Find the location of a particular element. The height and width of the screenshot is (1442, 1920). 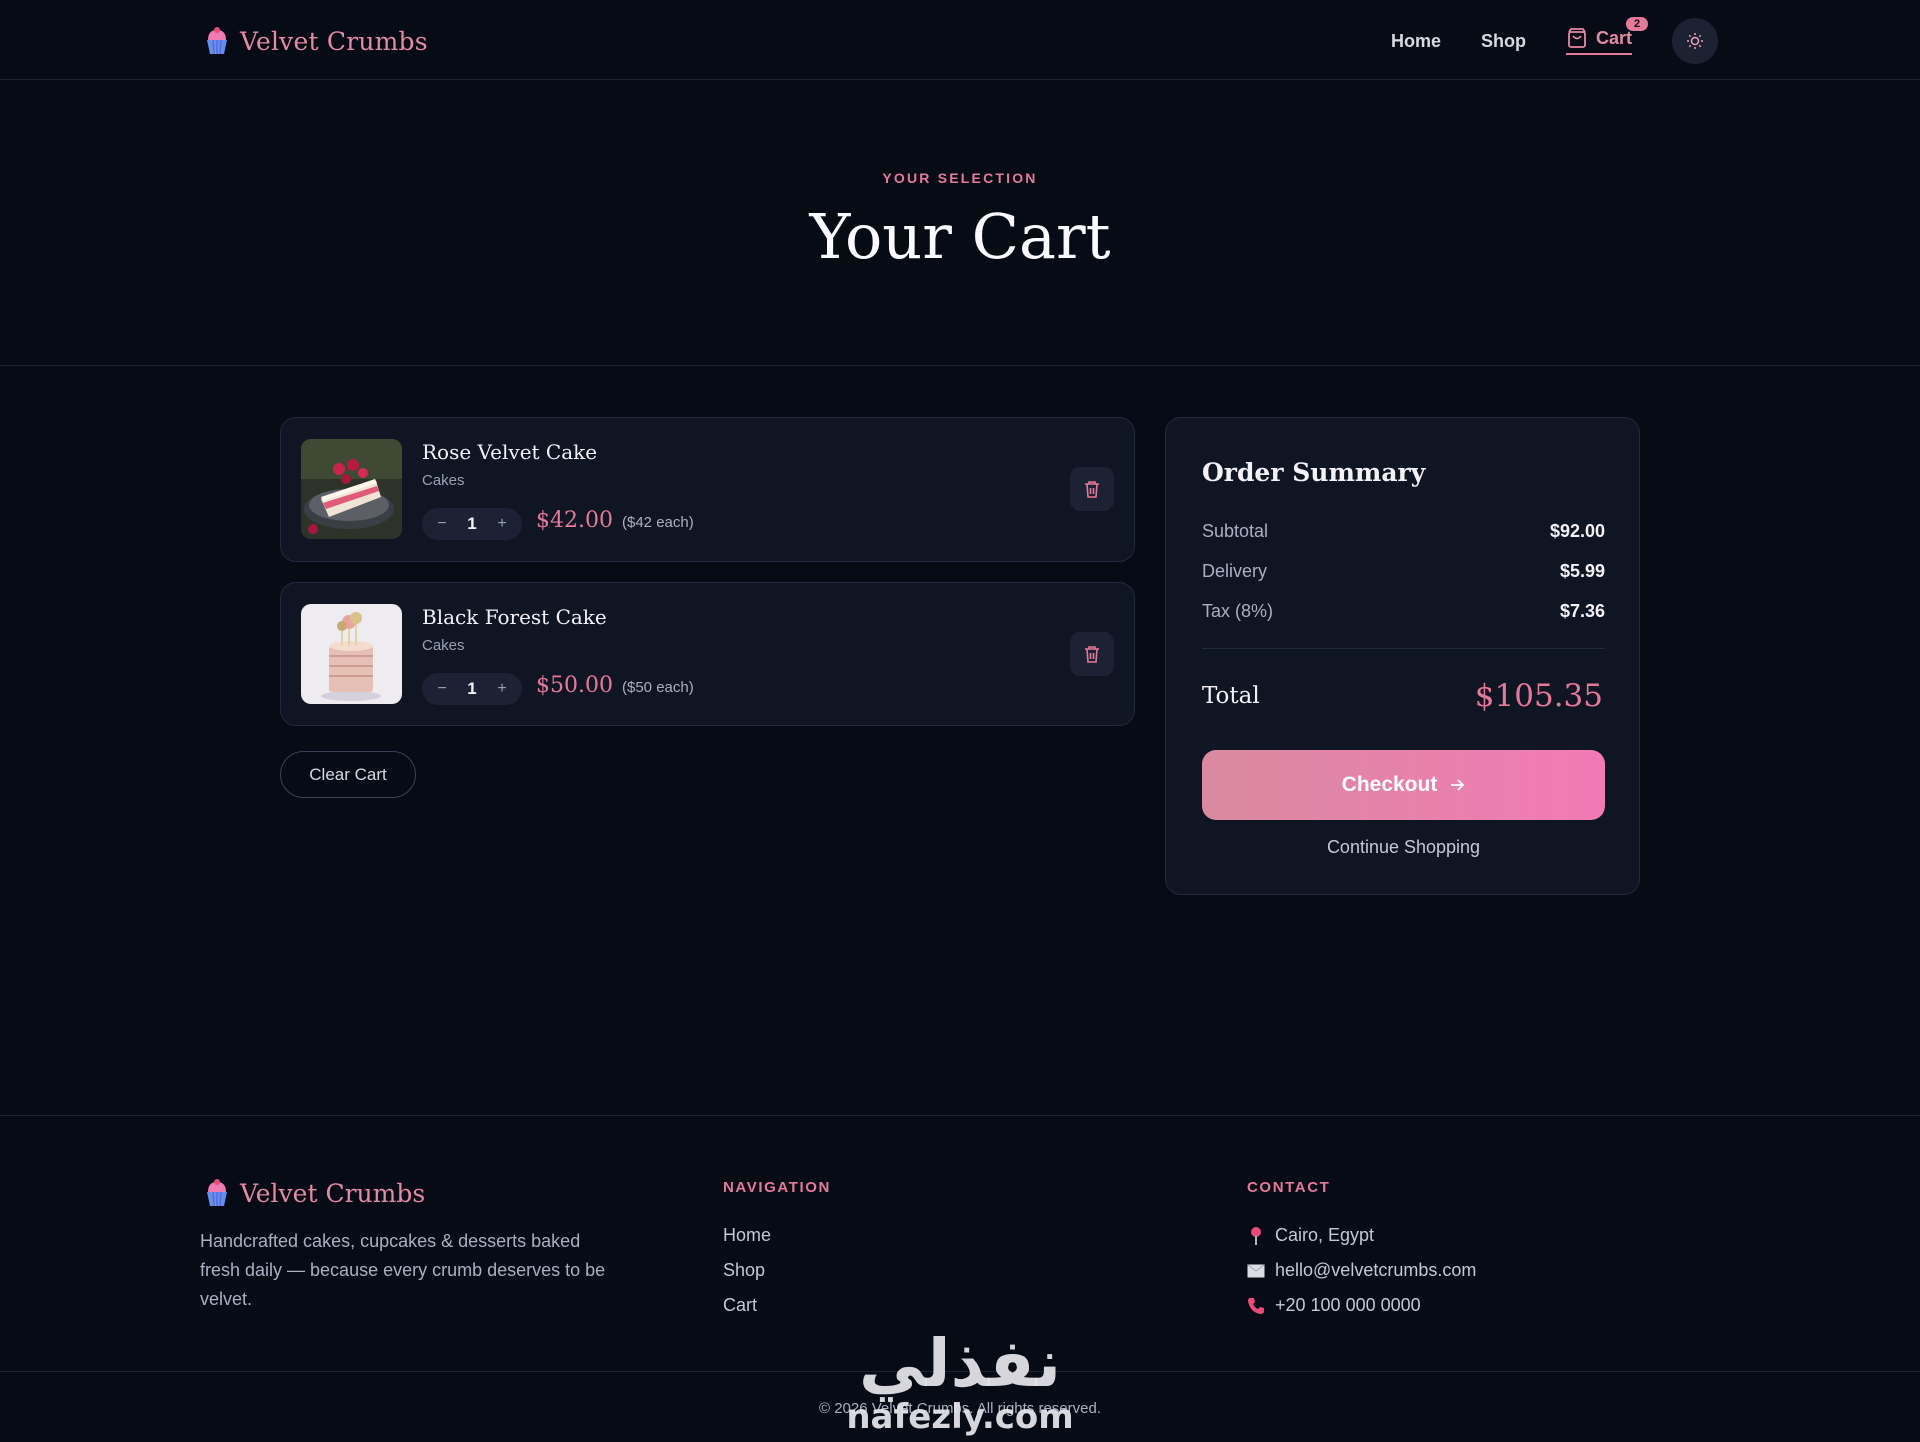

contact-email-text: hello@velvetcrumbs.com is located at coordinates (1376, 1270).